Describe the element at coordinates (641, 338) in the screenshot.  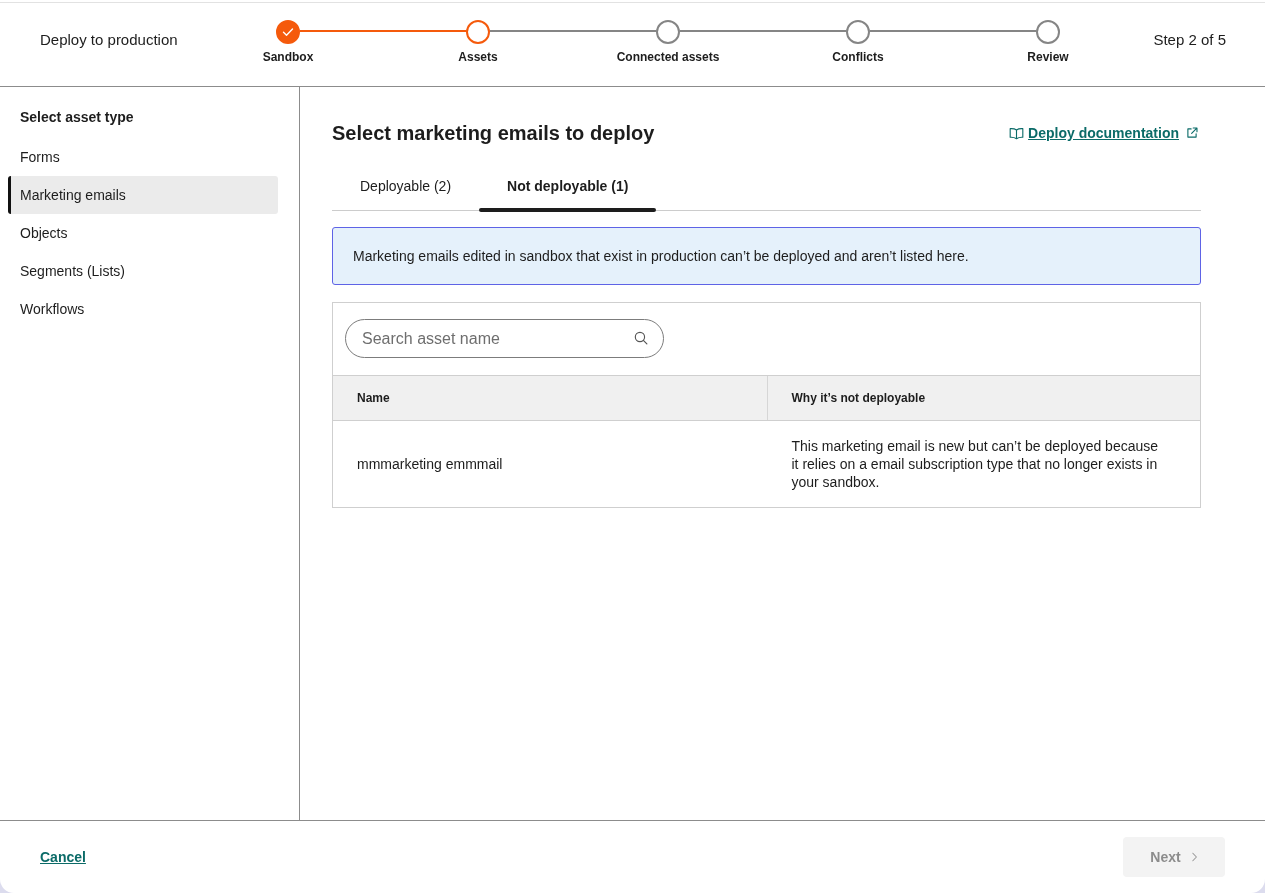
I see `search-icon` at that location.